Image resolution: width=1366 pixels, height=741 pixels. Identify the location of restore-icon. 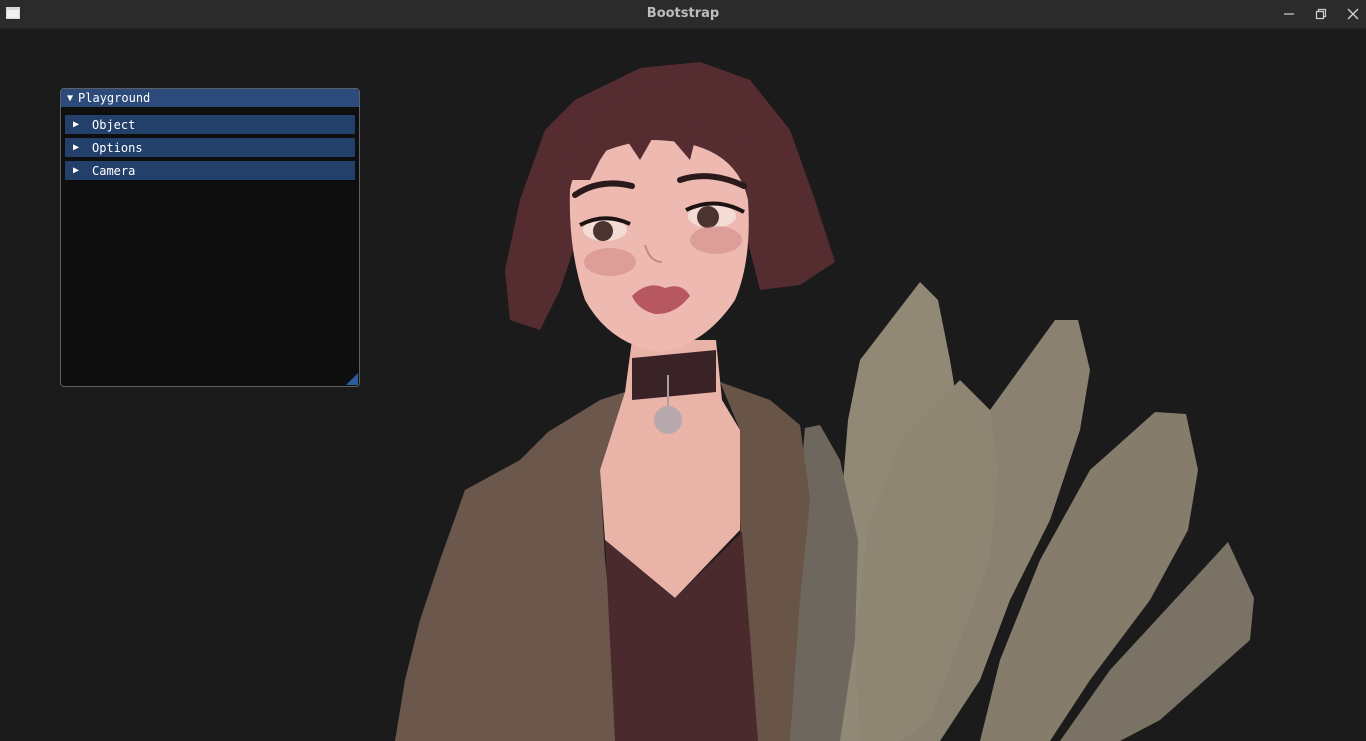
(1321, 14).